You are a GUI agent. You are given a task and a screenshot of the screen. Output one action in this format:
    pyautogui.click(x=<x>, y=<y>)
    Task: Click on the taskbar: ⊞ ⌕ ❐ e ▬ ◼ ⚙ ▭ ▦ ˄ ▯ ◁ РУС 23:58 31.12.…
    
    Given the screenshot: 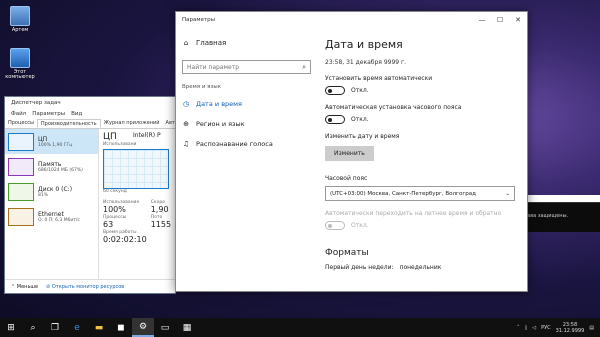 What is the action you would take?
    pyautogui.click(x=300, y=327)
    